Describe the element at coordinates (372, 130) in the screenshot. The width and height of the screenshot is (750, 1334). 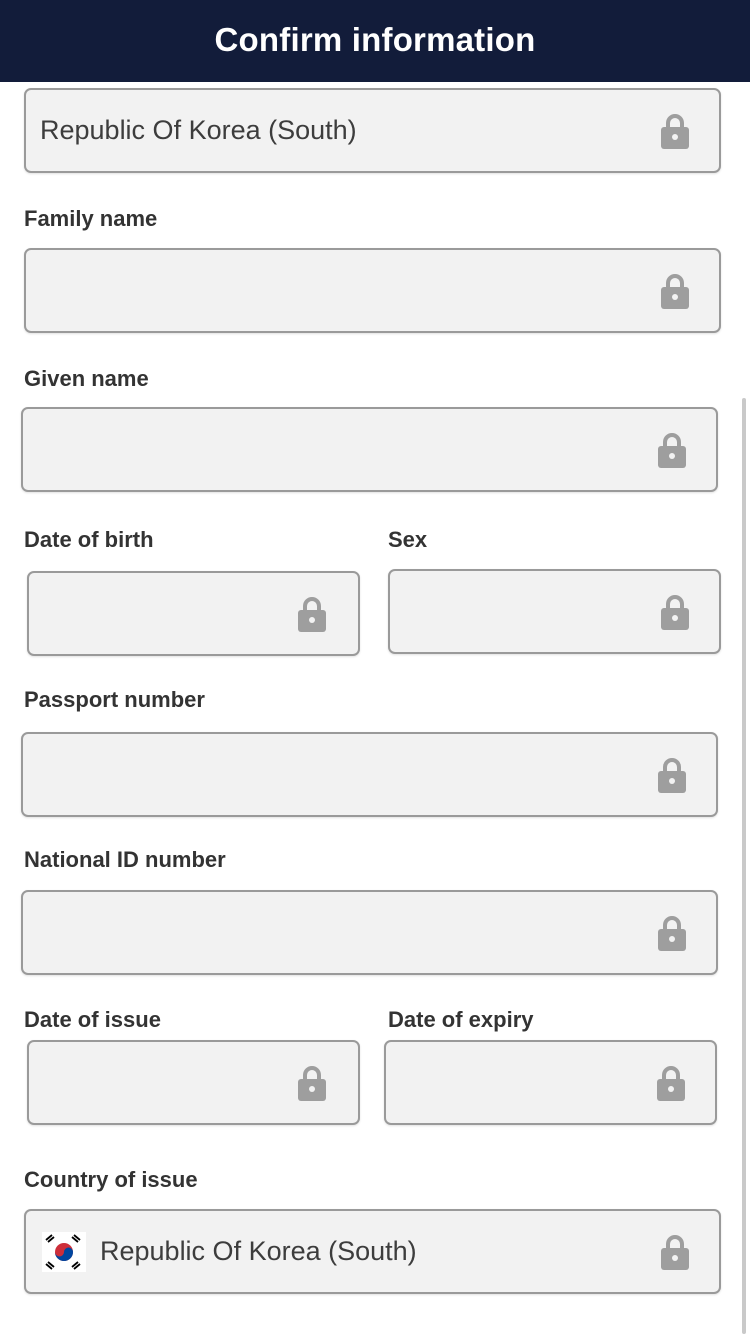
I see `nationality-field: Republic Of Korea (South)` at that location.